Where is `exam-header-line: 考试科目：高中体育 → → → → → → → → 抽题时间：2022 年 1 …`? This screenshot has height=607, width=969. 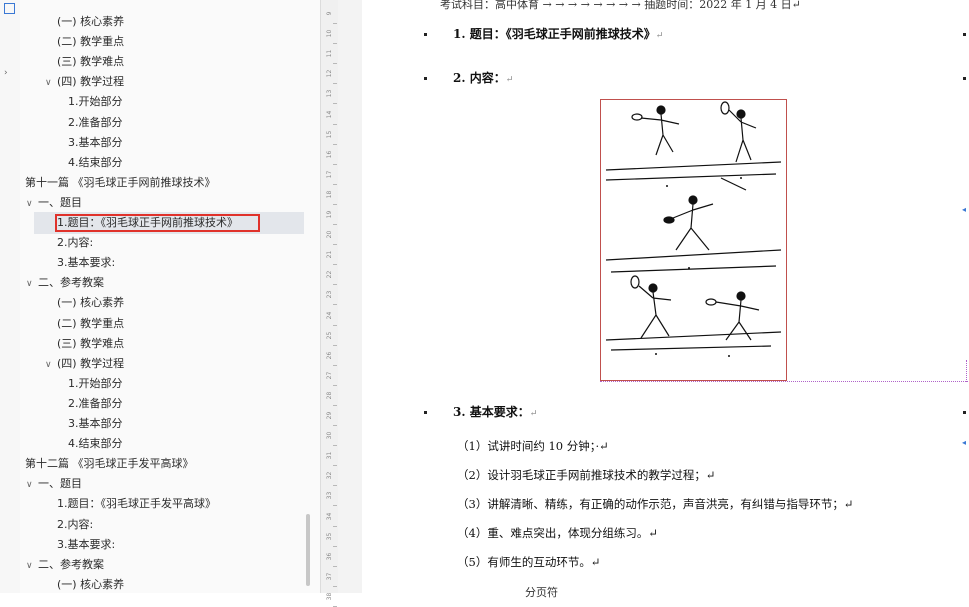
exam-header-line: 考试科目：高中体育 → → → → → → → → 抽题时间：2022 年 1 … is located at coordinates (620, 5).